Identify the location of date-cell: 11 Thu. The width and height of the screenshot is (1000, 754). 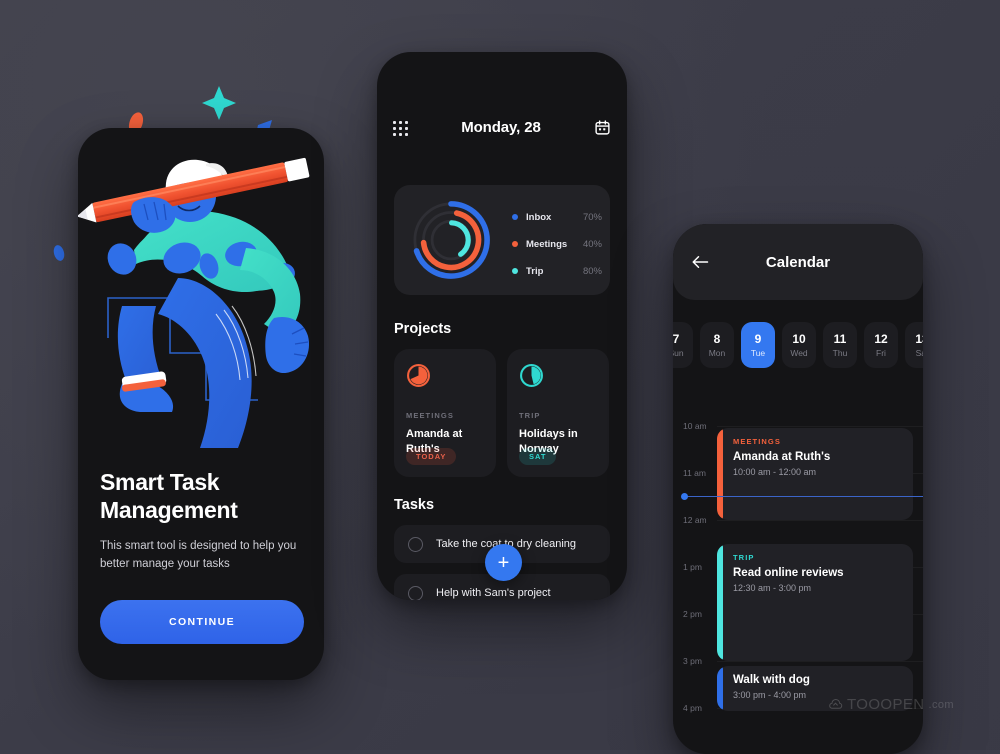
(840, 345).